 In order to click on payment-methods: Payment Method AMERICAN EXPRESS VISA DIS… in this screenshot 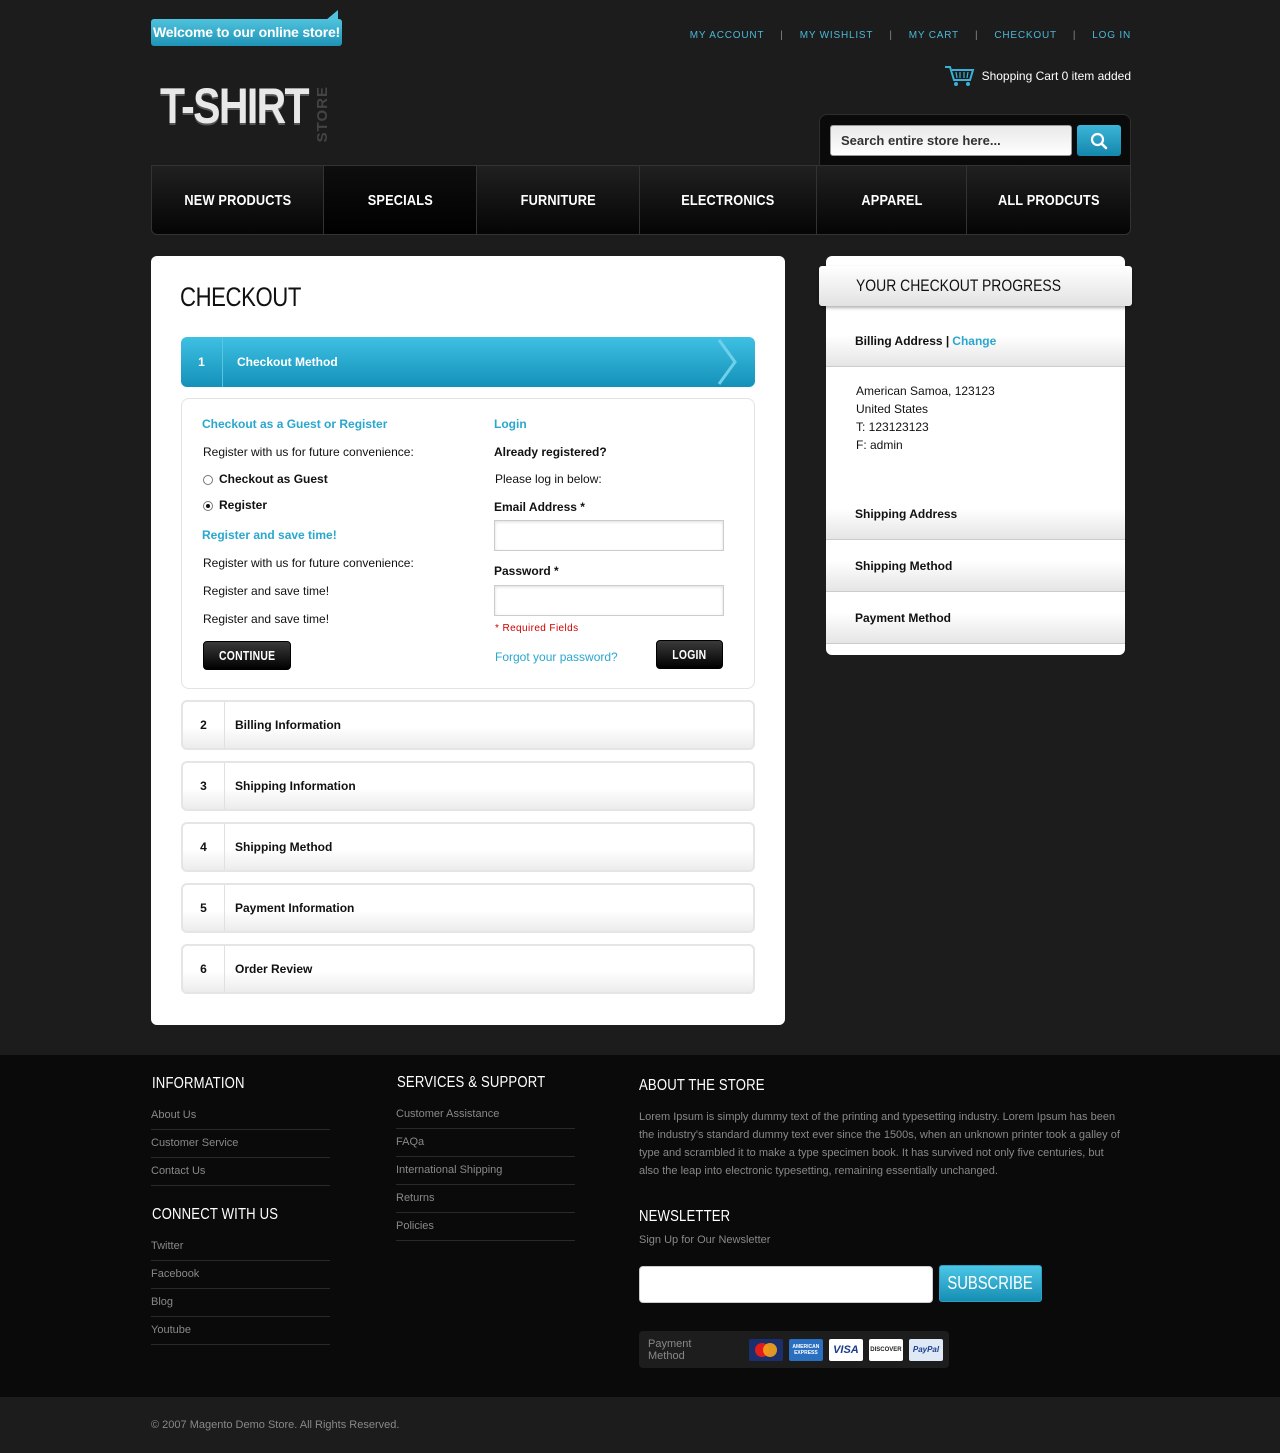, I will do `click(794, 1349)`.